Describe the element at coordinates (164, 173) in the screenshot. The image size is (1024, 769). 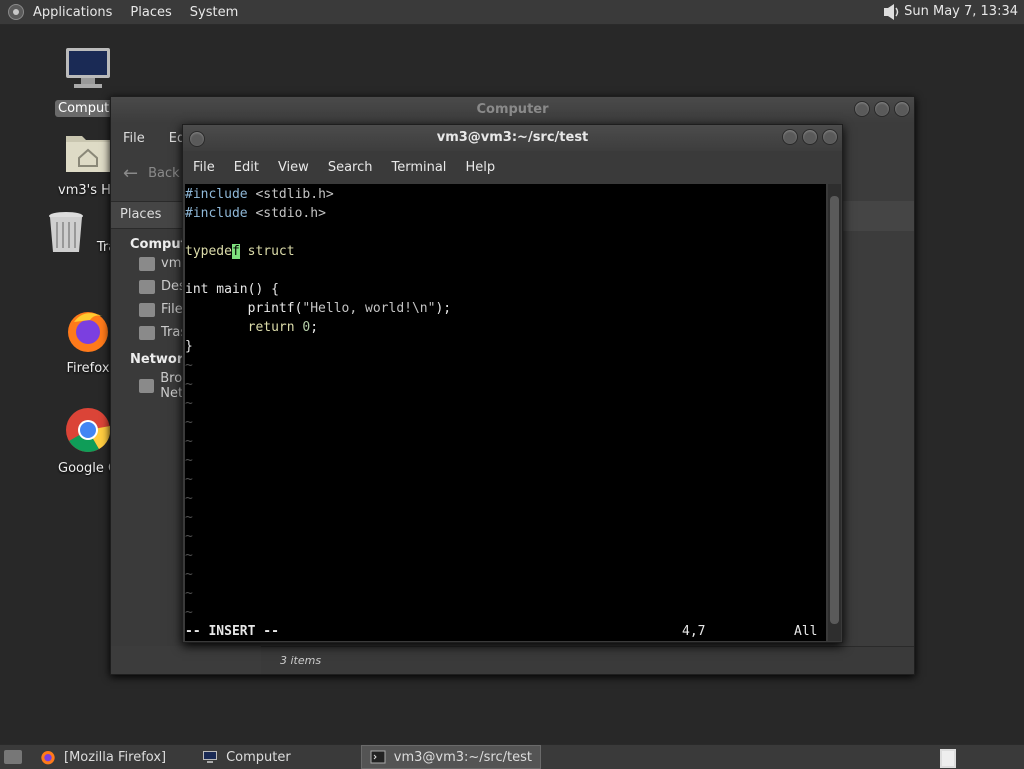
I see `back-button-label: Back` at that location.